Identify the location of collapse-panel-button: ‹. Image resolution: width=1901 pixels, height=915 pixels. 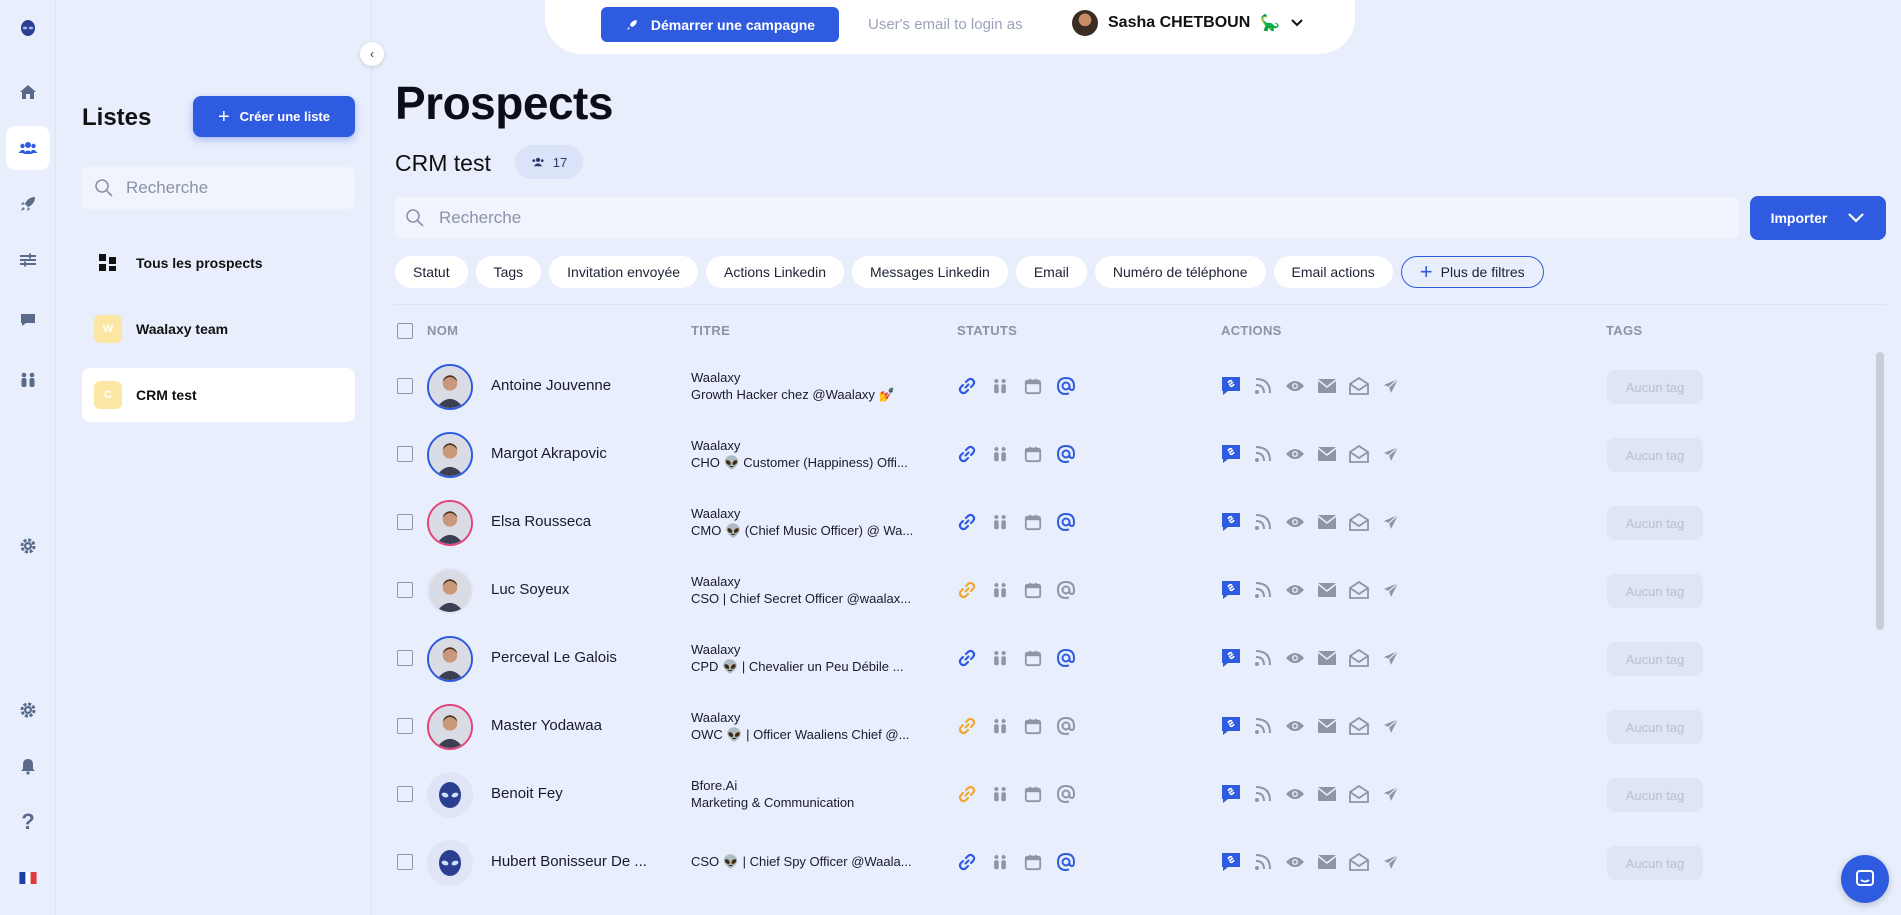
(372, 54).